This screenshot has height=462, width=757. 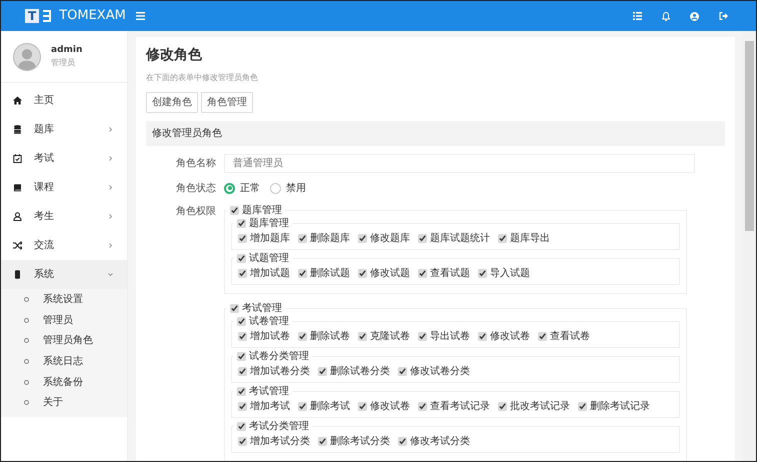 What do you see at coordinates (440, 441) in the screenshot?
I see `checkbox-label: 修改考试分类` at bounding box center [440, 441].